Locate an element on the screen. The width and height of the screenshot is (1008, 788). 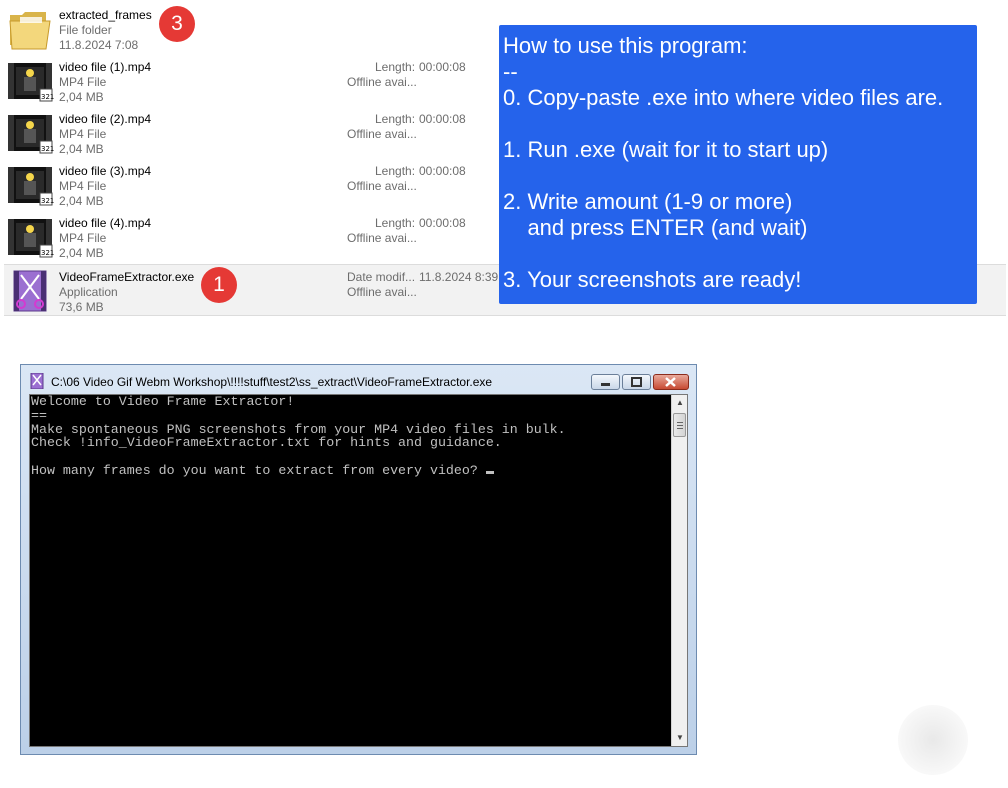
file-name: video file (4).mp4 is located at coordinates (105, 223).